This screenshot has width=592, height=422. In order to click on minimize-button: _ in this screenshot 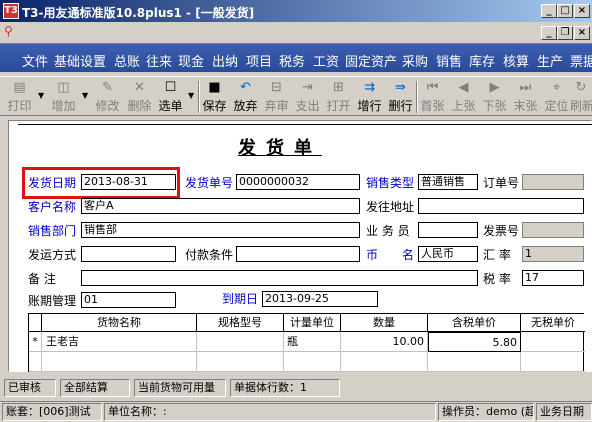, I will do `click(549, 11)`.